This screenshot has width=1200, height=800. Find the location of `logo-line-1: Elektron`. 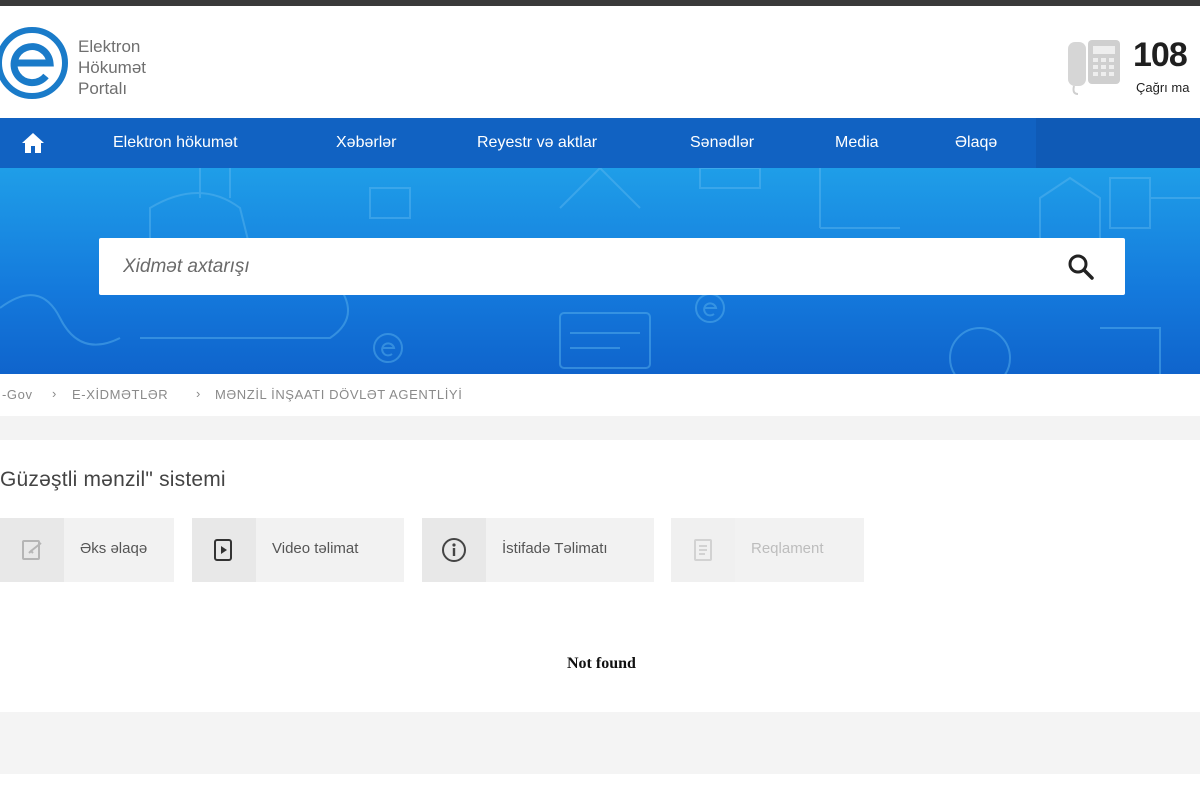

logo-line-1: Elektron is located at coordinates (109, 46).